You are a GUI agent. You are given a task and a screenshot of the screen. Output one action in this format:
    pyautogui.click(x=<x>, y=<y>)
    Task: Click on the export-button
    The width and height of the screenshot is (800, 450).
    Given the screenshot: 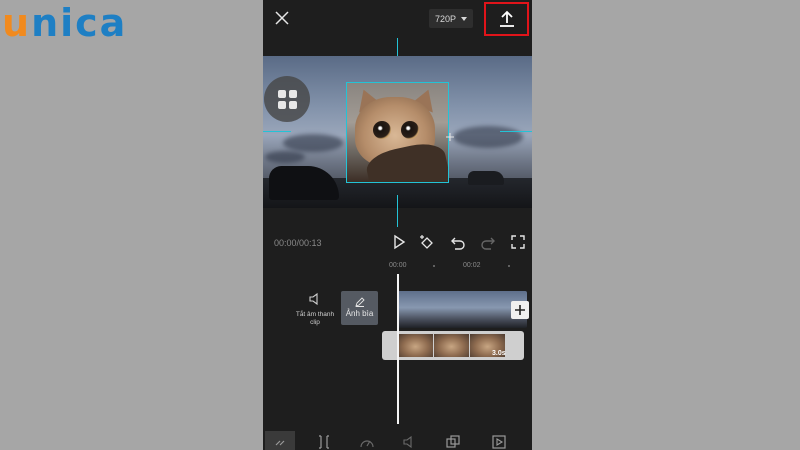 What is the action you would take?
    pyautogui.click(x=506, y=19)
    